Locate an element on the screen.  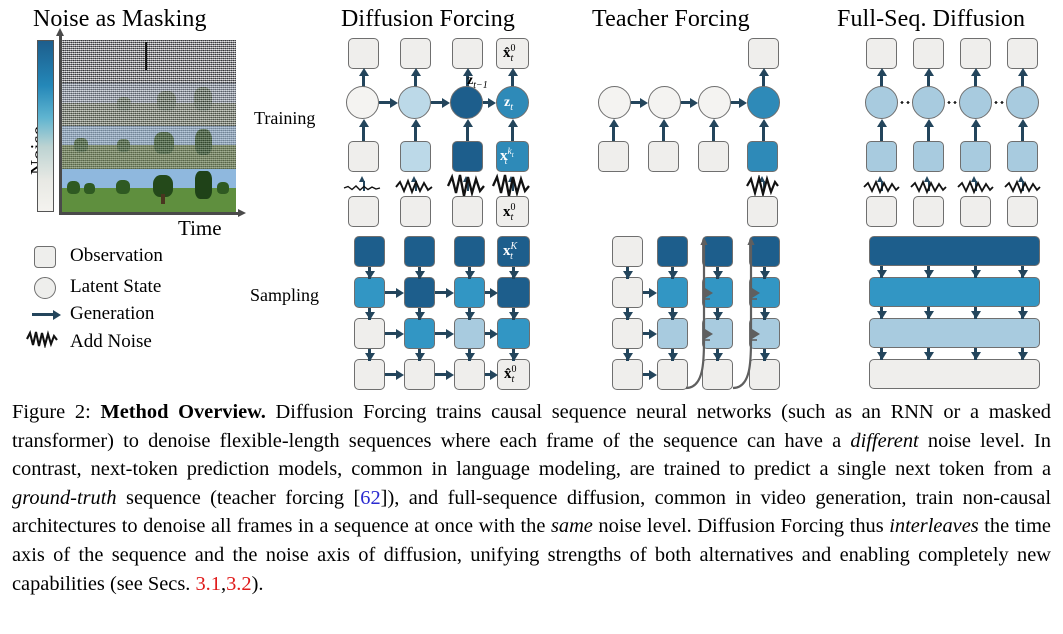
fsd-train-noise-squiggle-3-icon is located at coordinates (975, 187).